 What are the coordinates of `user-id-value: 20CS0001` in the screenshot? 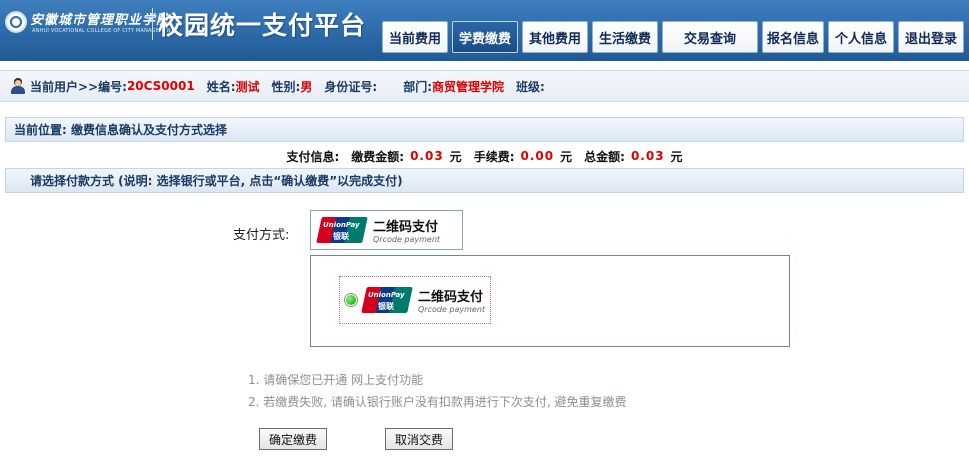 It's located at (160, 86).